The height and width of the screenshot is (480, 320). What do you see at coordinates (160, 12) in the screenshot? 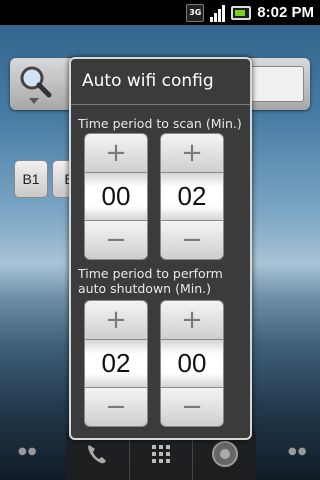
I see `status-bar: 3G 8:02 PM` at bounding box center [160, 12].